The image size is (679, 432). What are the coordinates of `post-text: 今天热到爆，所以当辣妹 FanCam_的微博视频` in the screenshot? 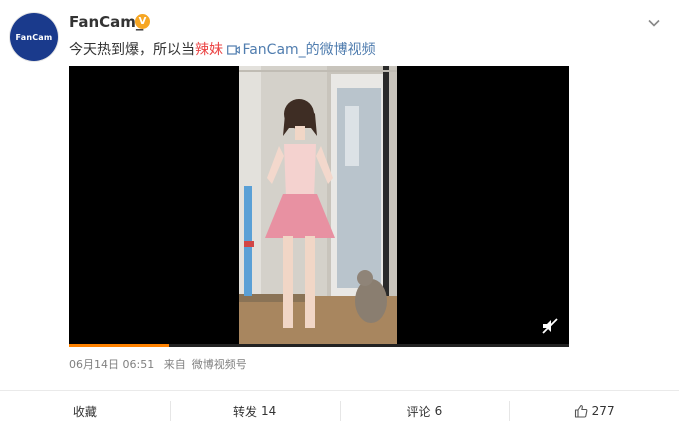 It's located at (222, 49).